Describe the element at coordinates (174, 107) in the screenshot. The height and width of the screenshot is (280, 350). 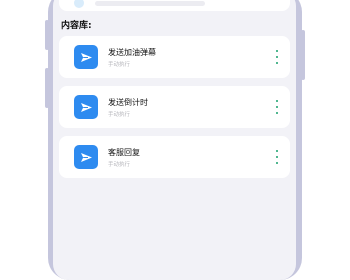
I see `content-item: 发送倒计时 手动执行` at that location.